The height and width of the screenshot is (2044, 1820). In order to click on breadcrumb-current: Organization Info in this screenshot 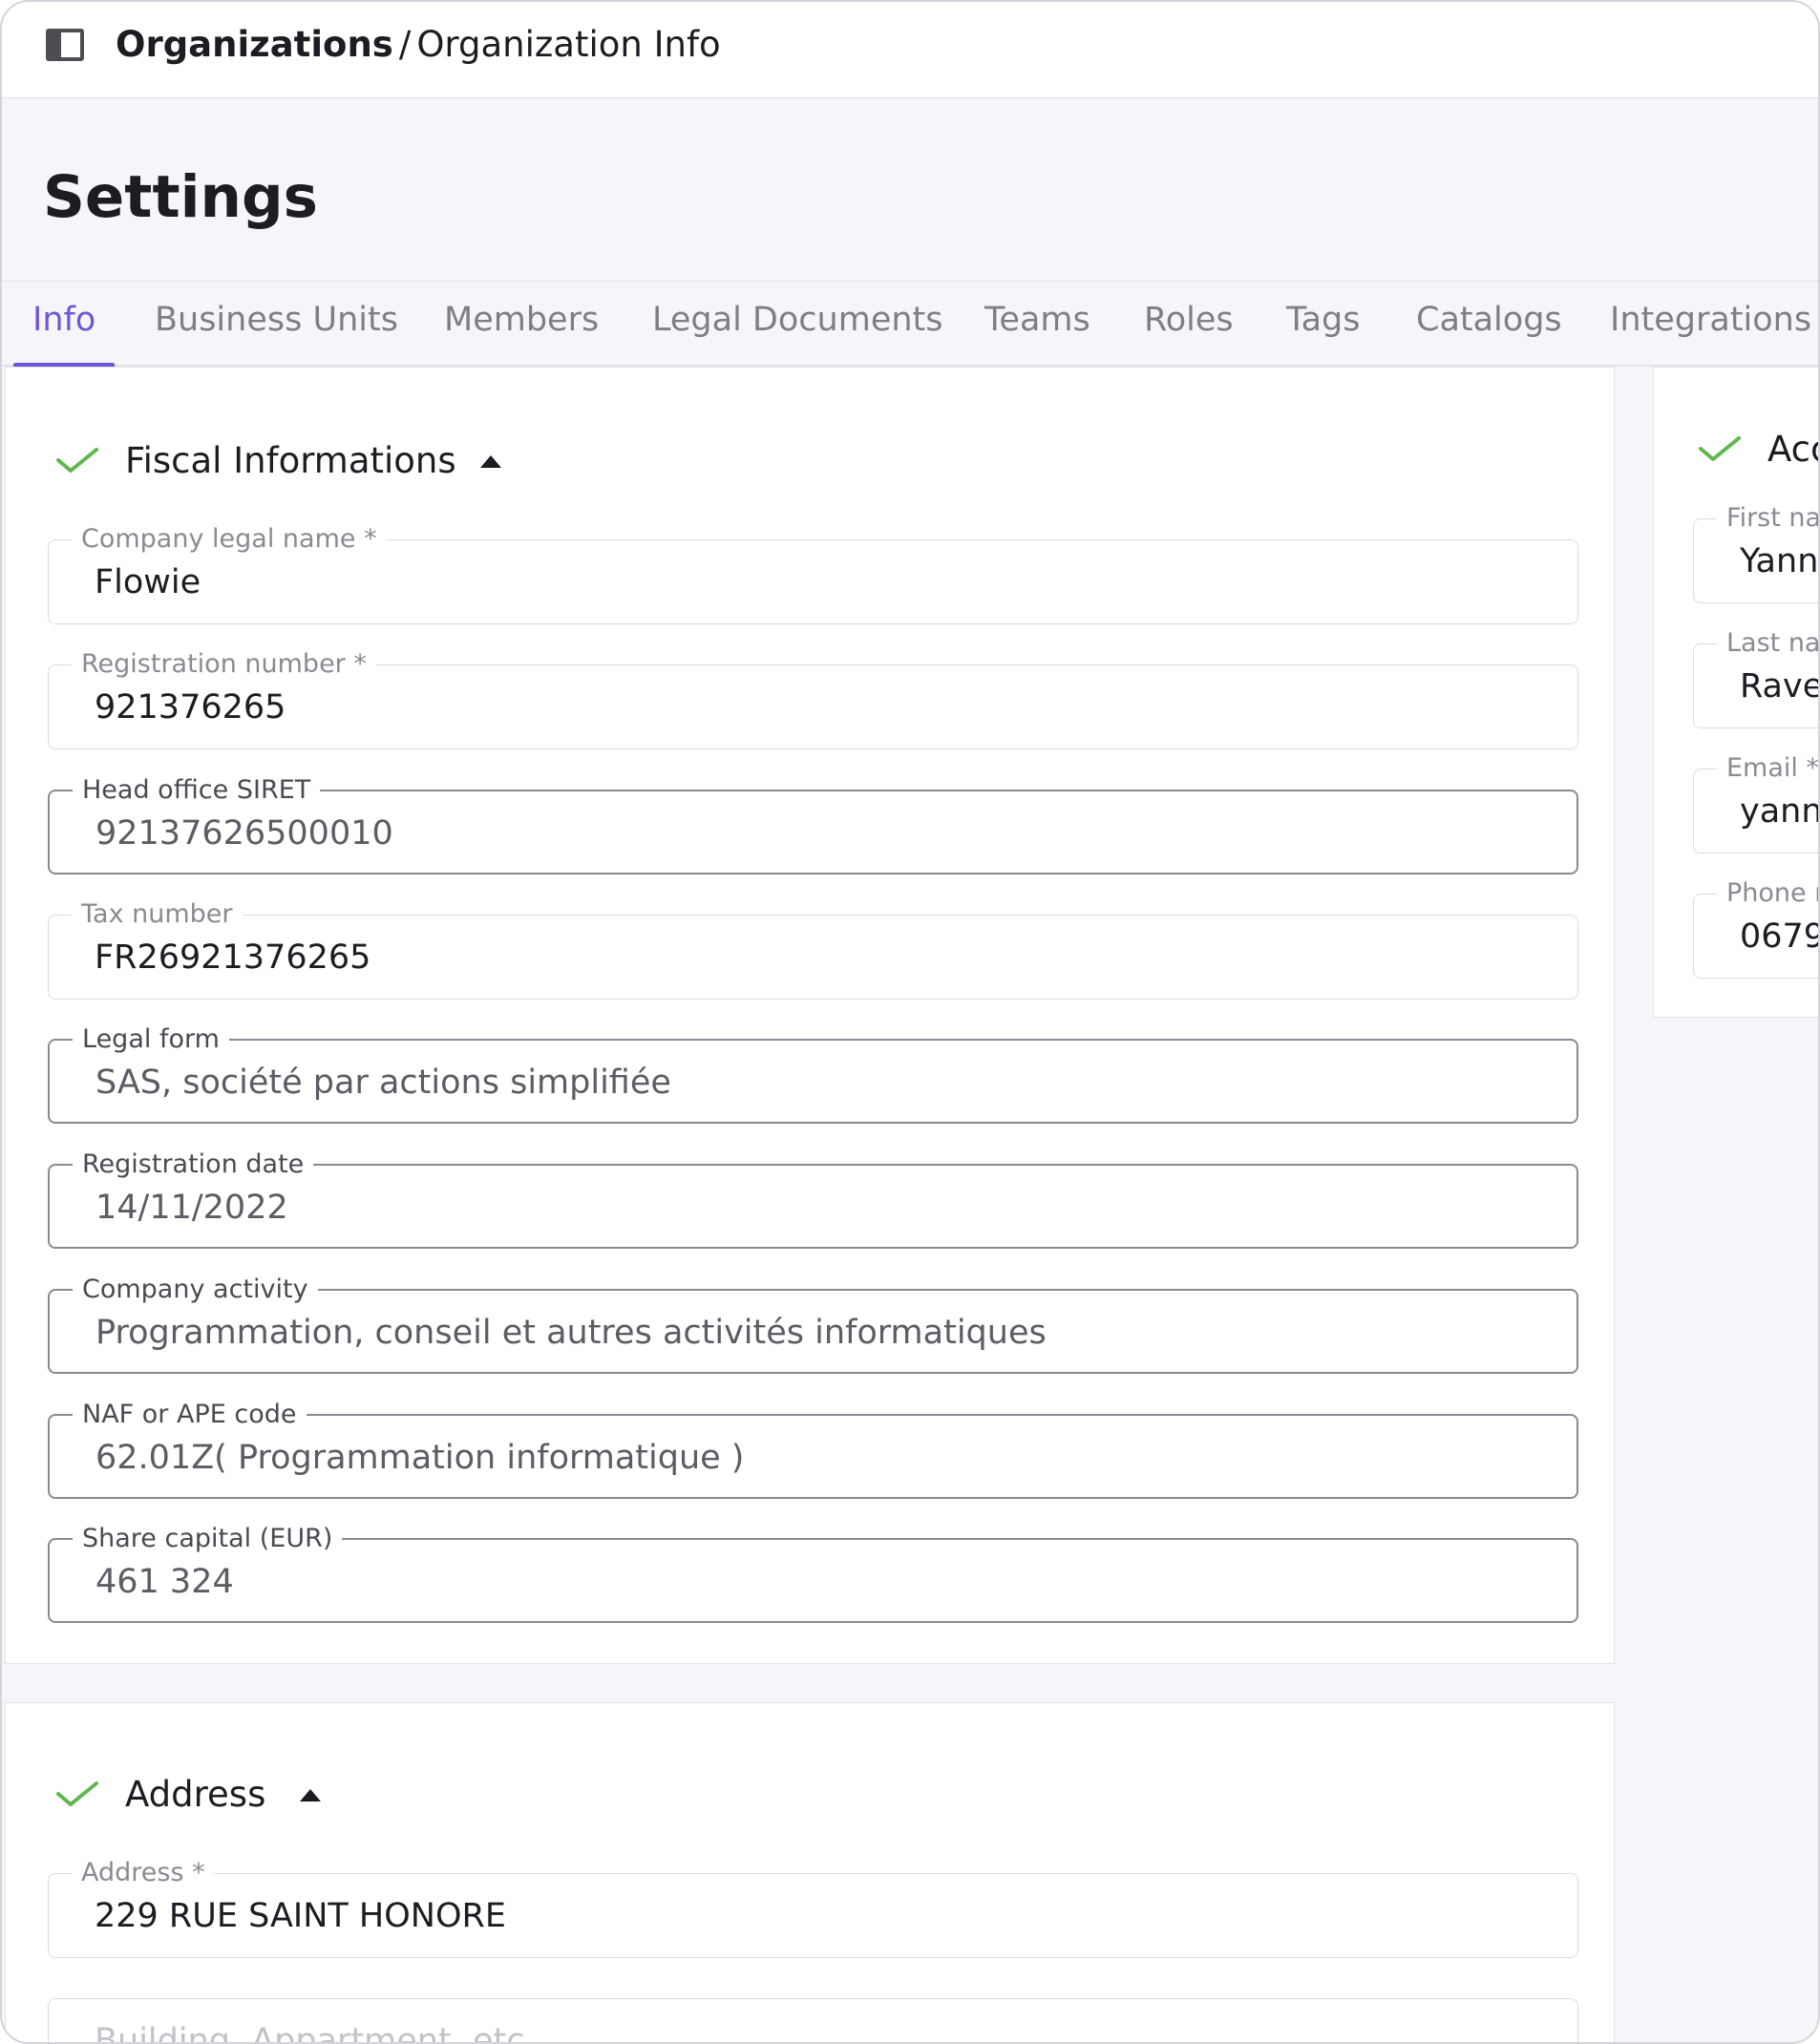, I will do `click(568, 44)`.